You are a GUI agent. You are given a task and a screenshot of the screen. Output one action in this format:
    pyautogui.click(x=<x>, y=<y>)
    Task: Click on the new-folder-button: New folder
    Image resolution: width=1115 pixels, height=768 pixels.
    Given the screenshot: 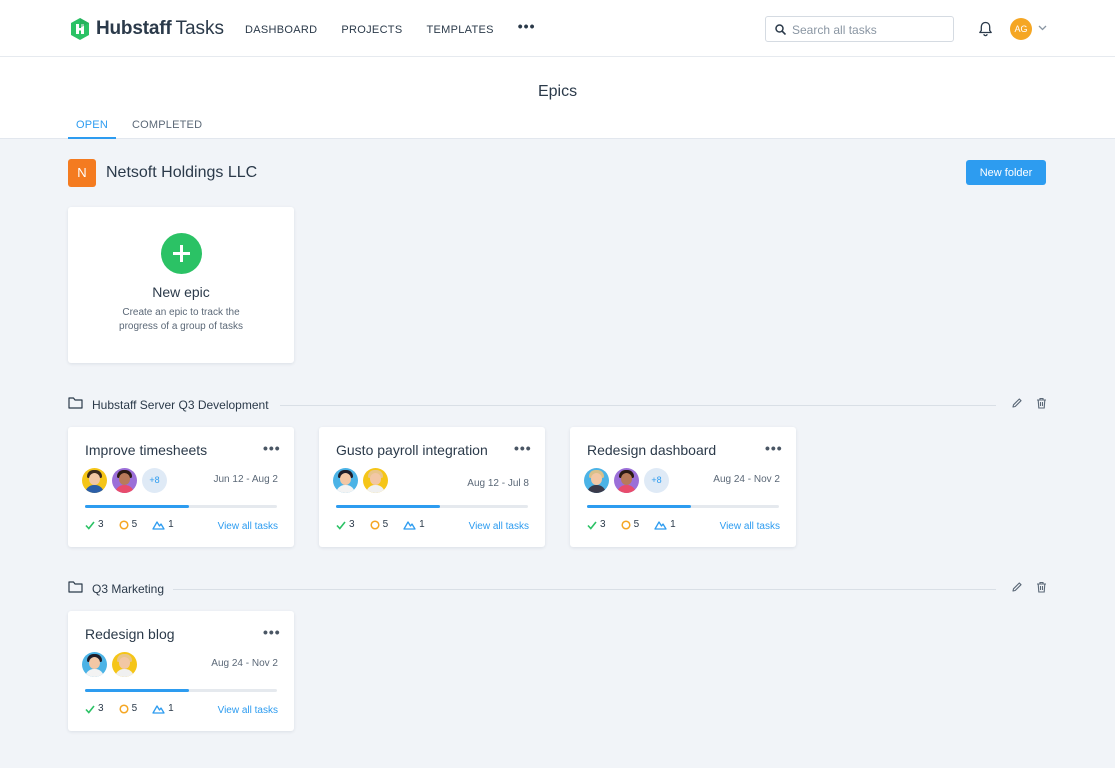 What is the action you would take?
    pyautogui.click(x=1006, y=172)
    